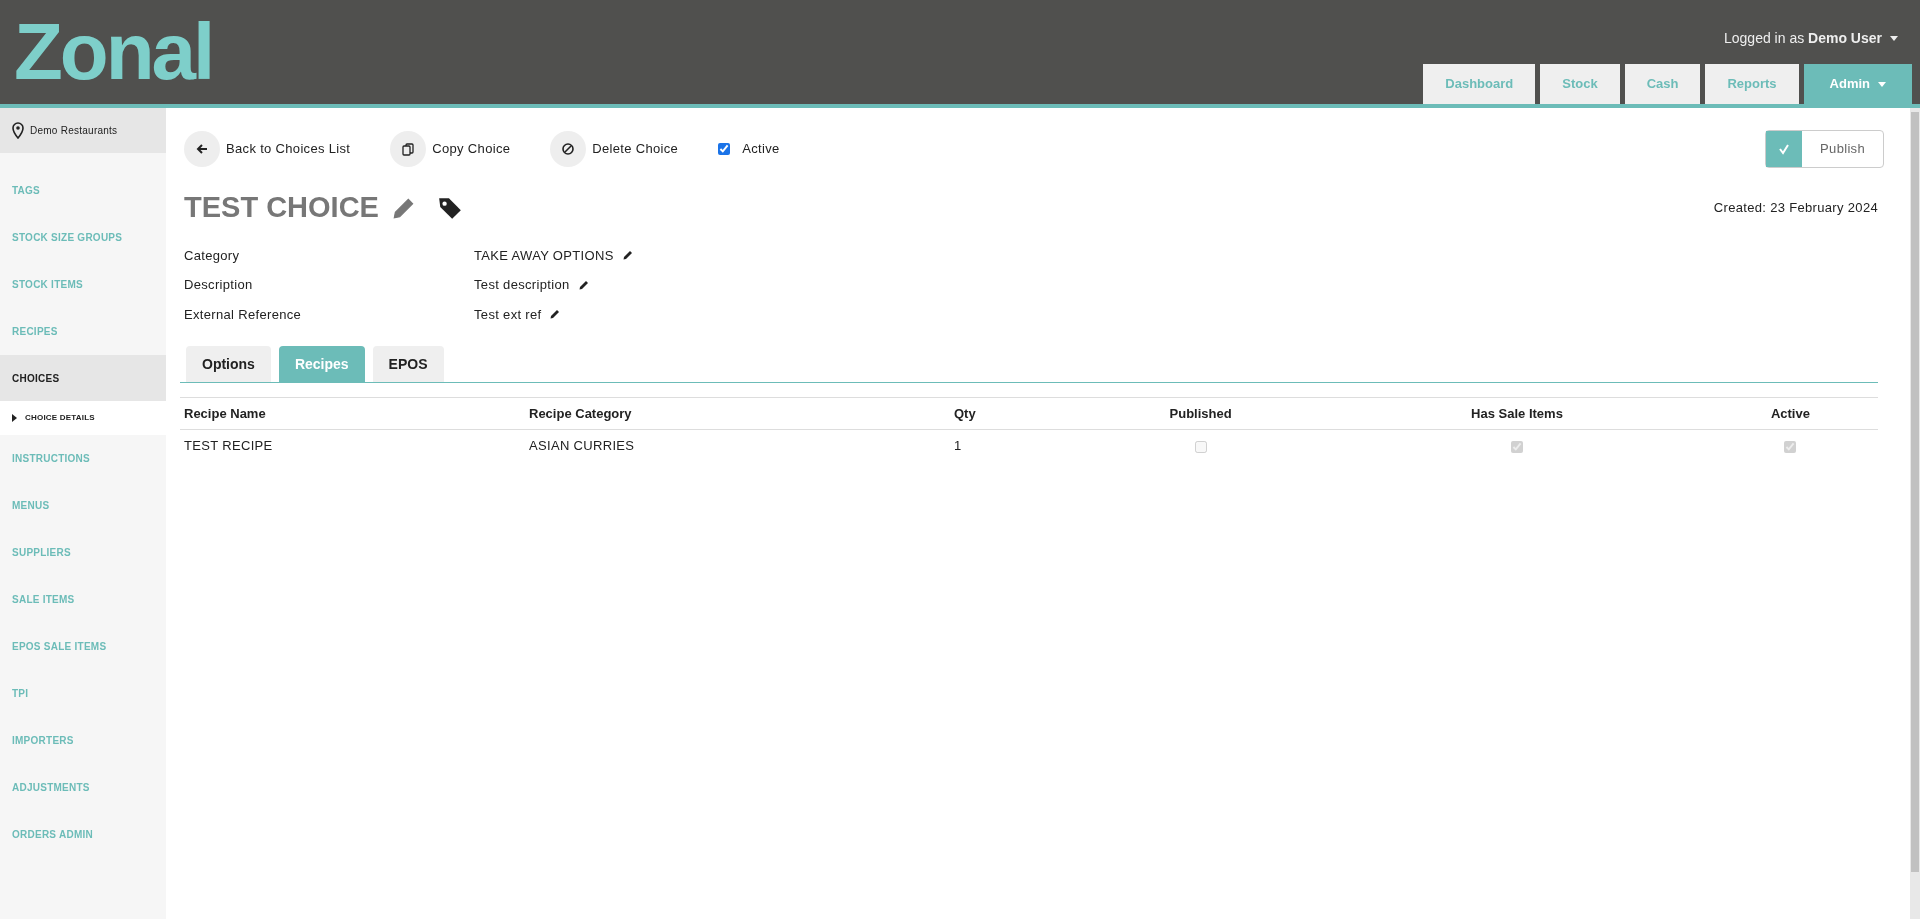 The width and height of the screenshot is (1920, 919). I want to click on location-bar: Demo Restaurants, so click(83, 130).